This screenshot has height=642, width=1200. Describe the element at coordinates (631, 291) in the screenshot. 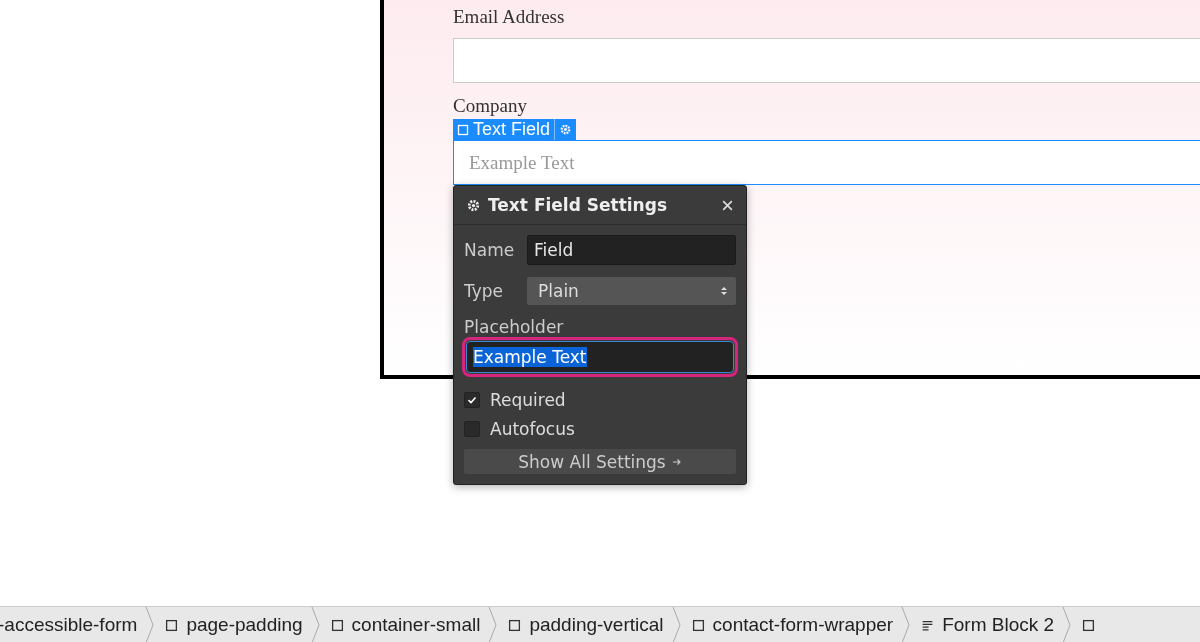

I see `type-select: Plain` at that location.